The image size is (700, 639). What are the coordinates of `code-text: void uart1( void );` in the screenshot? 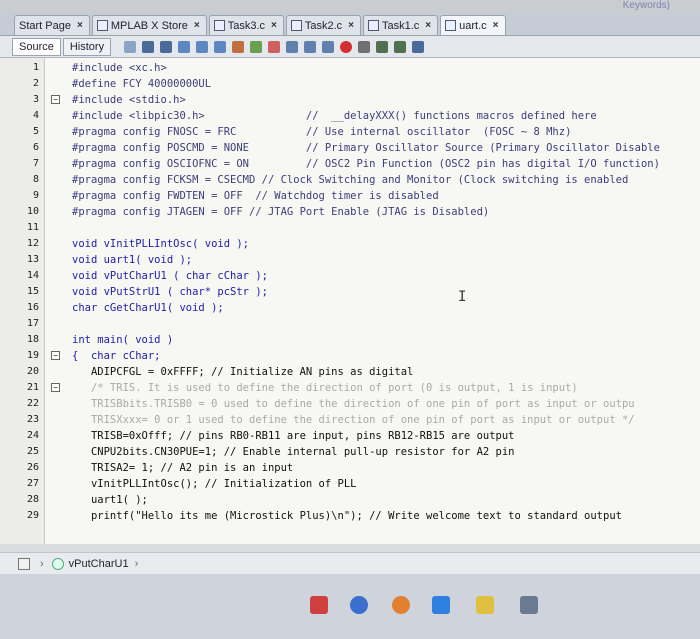 It's located at (132, 260).